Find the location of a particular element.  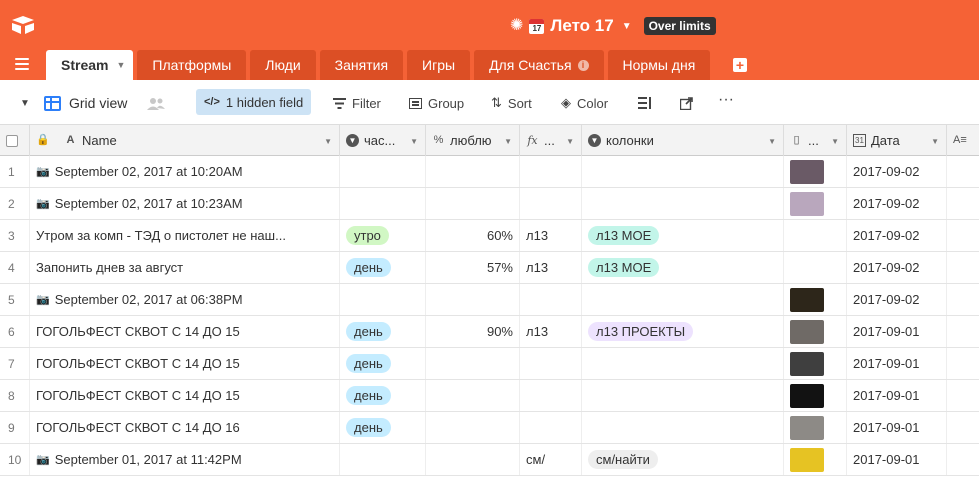

cell-name: 📷 September 02, 2017 at 10:23AM is located at coordinates (185, 203).